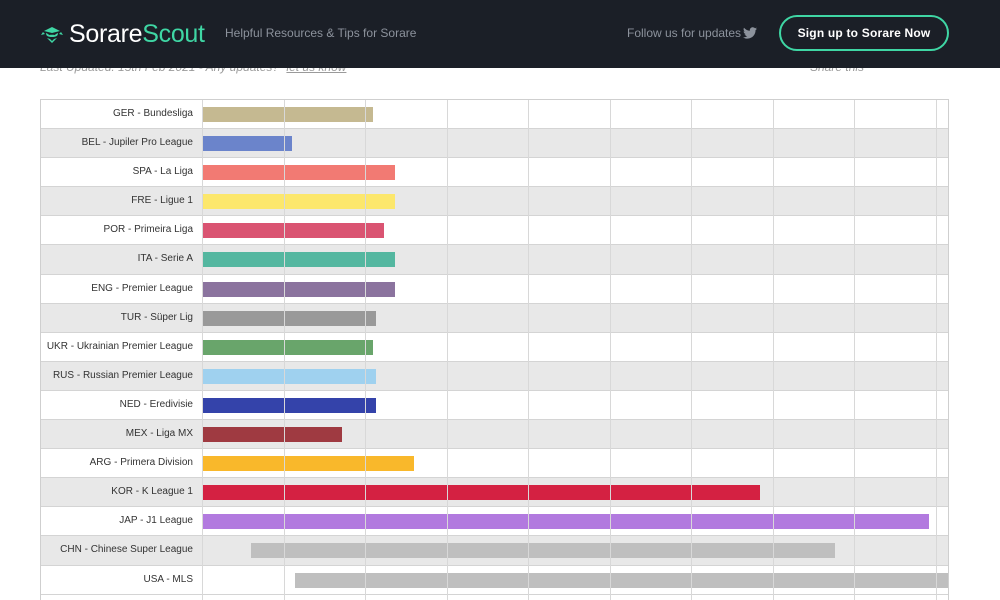  What do you see at coordinates (494, 318) in the screenshot?
I see `league-row: TUR - Süper Lig` at bounding box center [494, 318].